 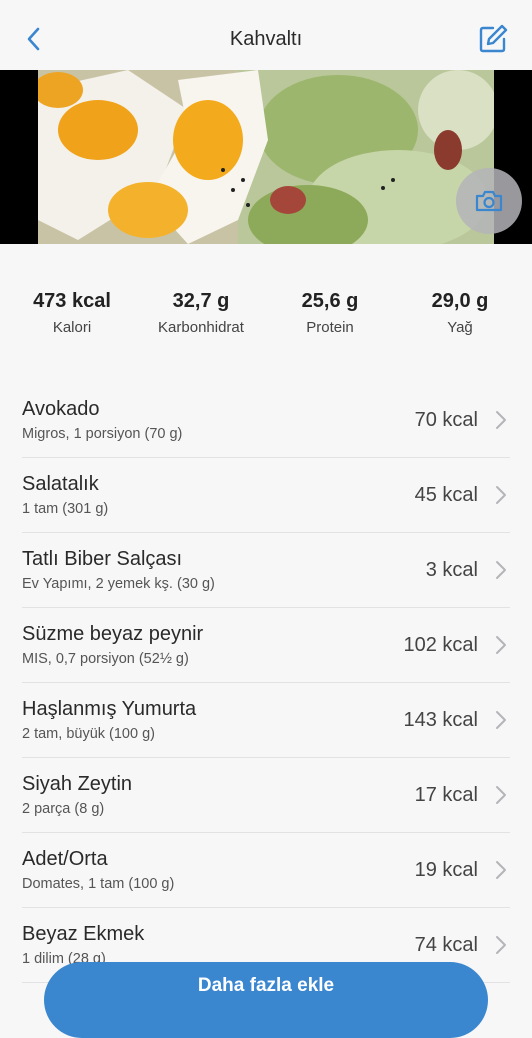 I want to click on food-name: Beyaz Ekmek, so click(x=83, y=934).